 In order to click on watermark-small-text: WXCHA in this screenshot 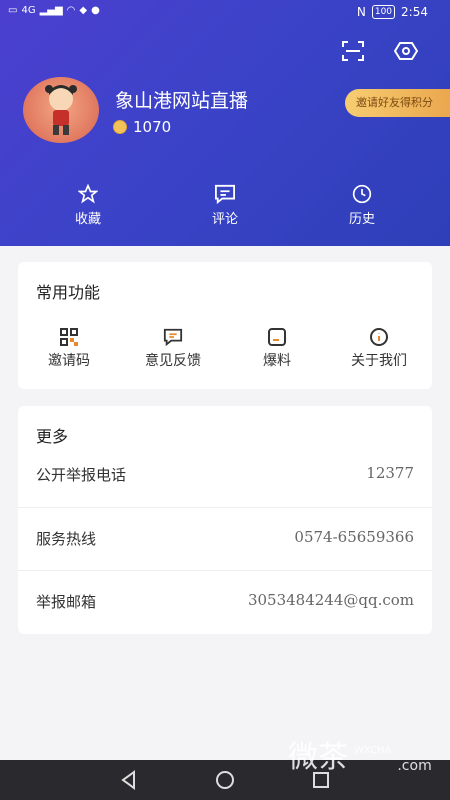, I will do `click(373, 750)`.